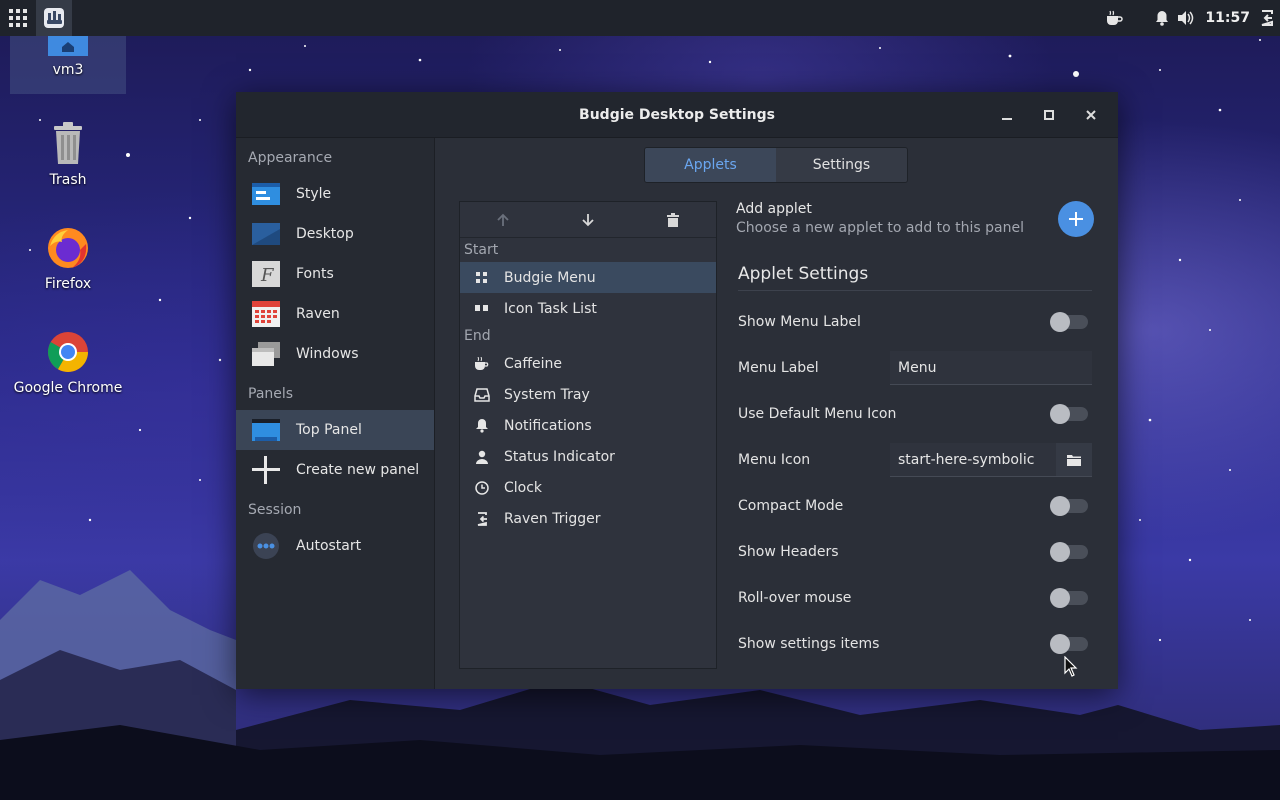  What do you see at coordinates (841, 165) in the screenshot?
I see `tab-settings: Settings` at bounding box center [841, 165].